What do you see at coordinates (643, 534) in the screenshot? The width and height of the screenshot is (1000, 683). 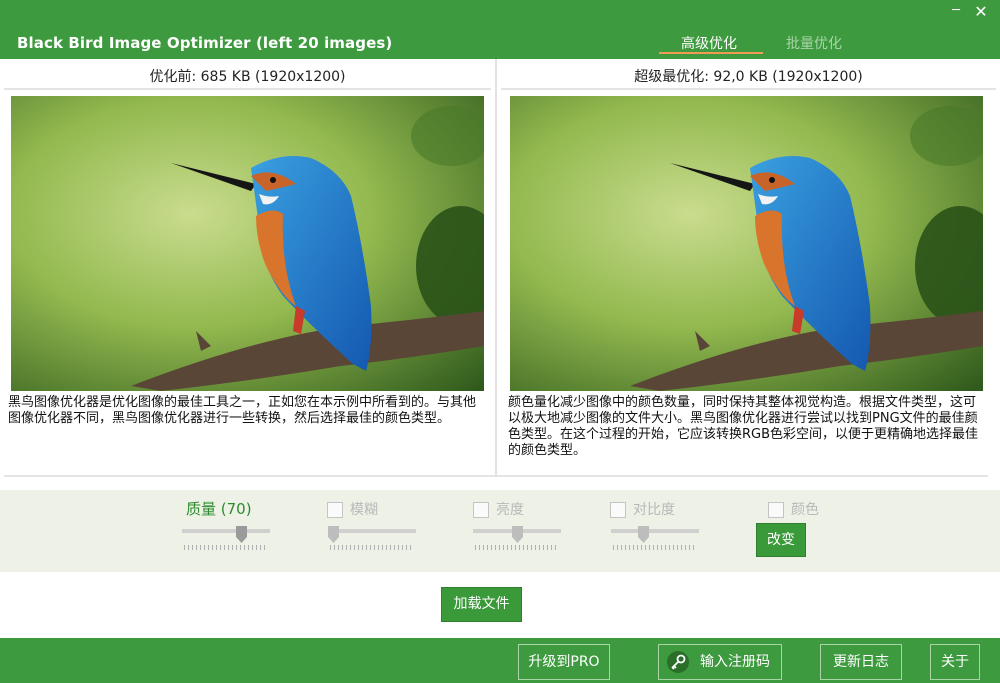 I see `contrast-slider-thumb` at bounding box center [643, 534].